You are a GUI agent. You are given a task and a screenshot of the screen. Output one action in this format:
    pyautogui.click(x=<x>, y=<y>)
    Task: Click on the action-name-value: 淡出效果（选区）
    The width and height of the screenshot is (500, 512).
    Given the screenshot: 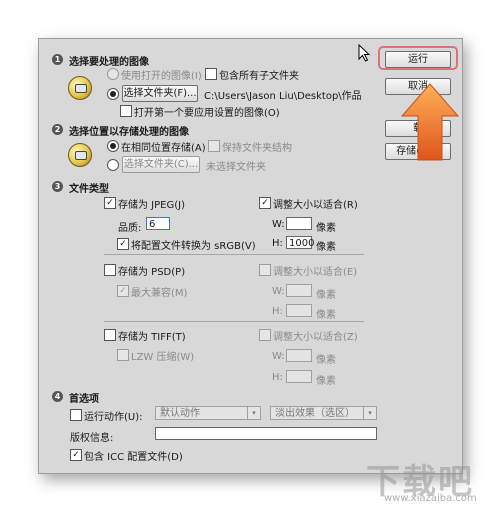 What is the action you would take?
    pyautogui.click(x=315, y=413)
    